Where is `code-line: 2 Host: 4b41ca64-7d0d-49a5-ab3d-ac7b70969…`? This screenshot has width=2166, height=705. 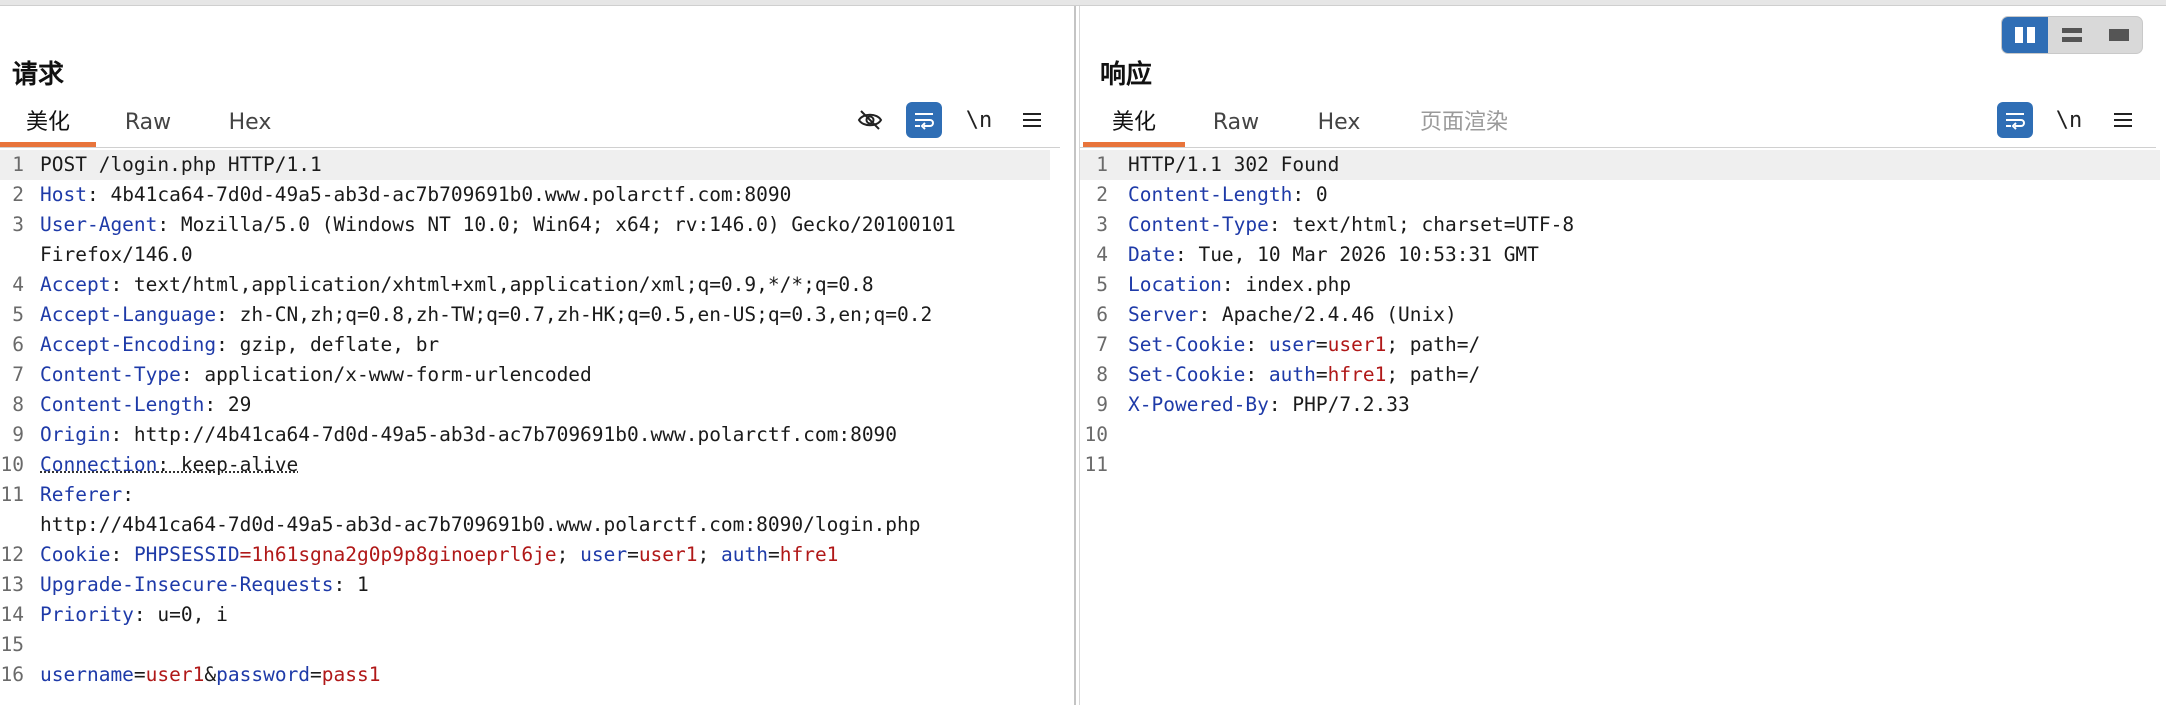
code-line: 2 Host: 4b41ca64-7d0d-49a5-ab3d-ac7b70969… is located at coordinates (525, 195).